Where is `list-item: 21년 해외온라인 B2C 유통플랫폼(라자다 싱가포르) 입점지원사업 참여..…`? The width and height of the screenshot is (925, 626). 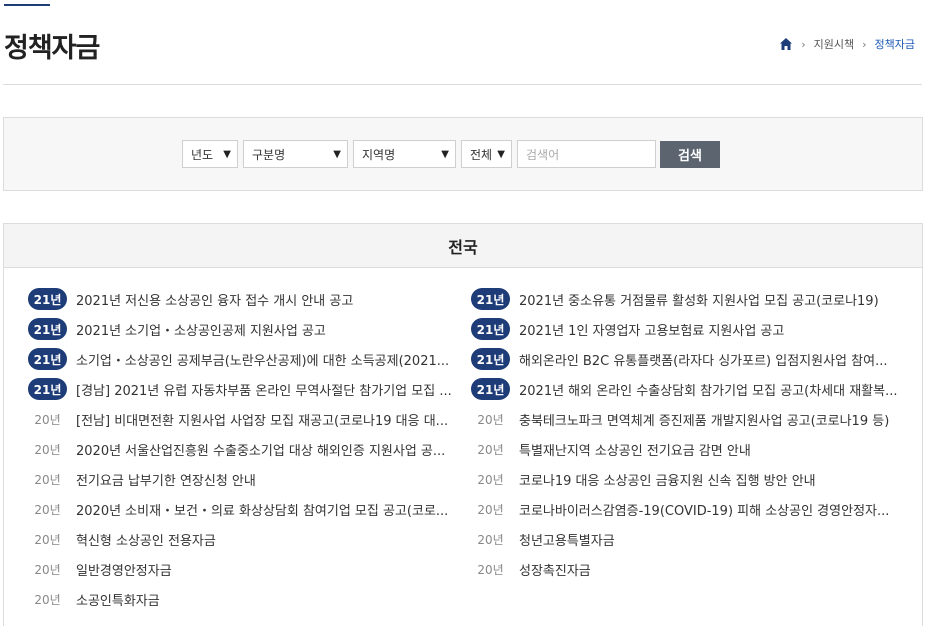
list-item: 21년 해외온라인 B2C 유통플랫폼(라자다 싱가포르) 입점지원사업 참여..… is located at coordinates (686, 359).